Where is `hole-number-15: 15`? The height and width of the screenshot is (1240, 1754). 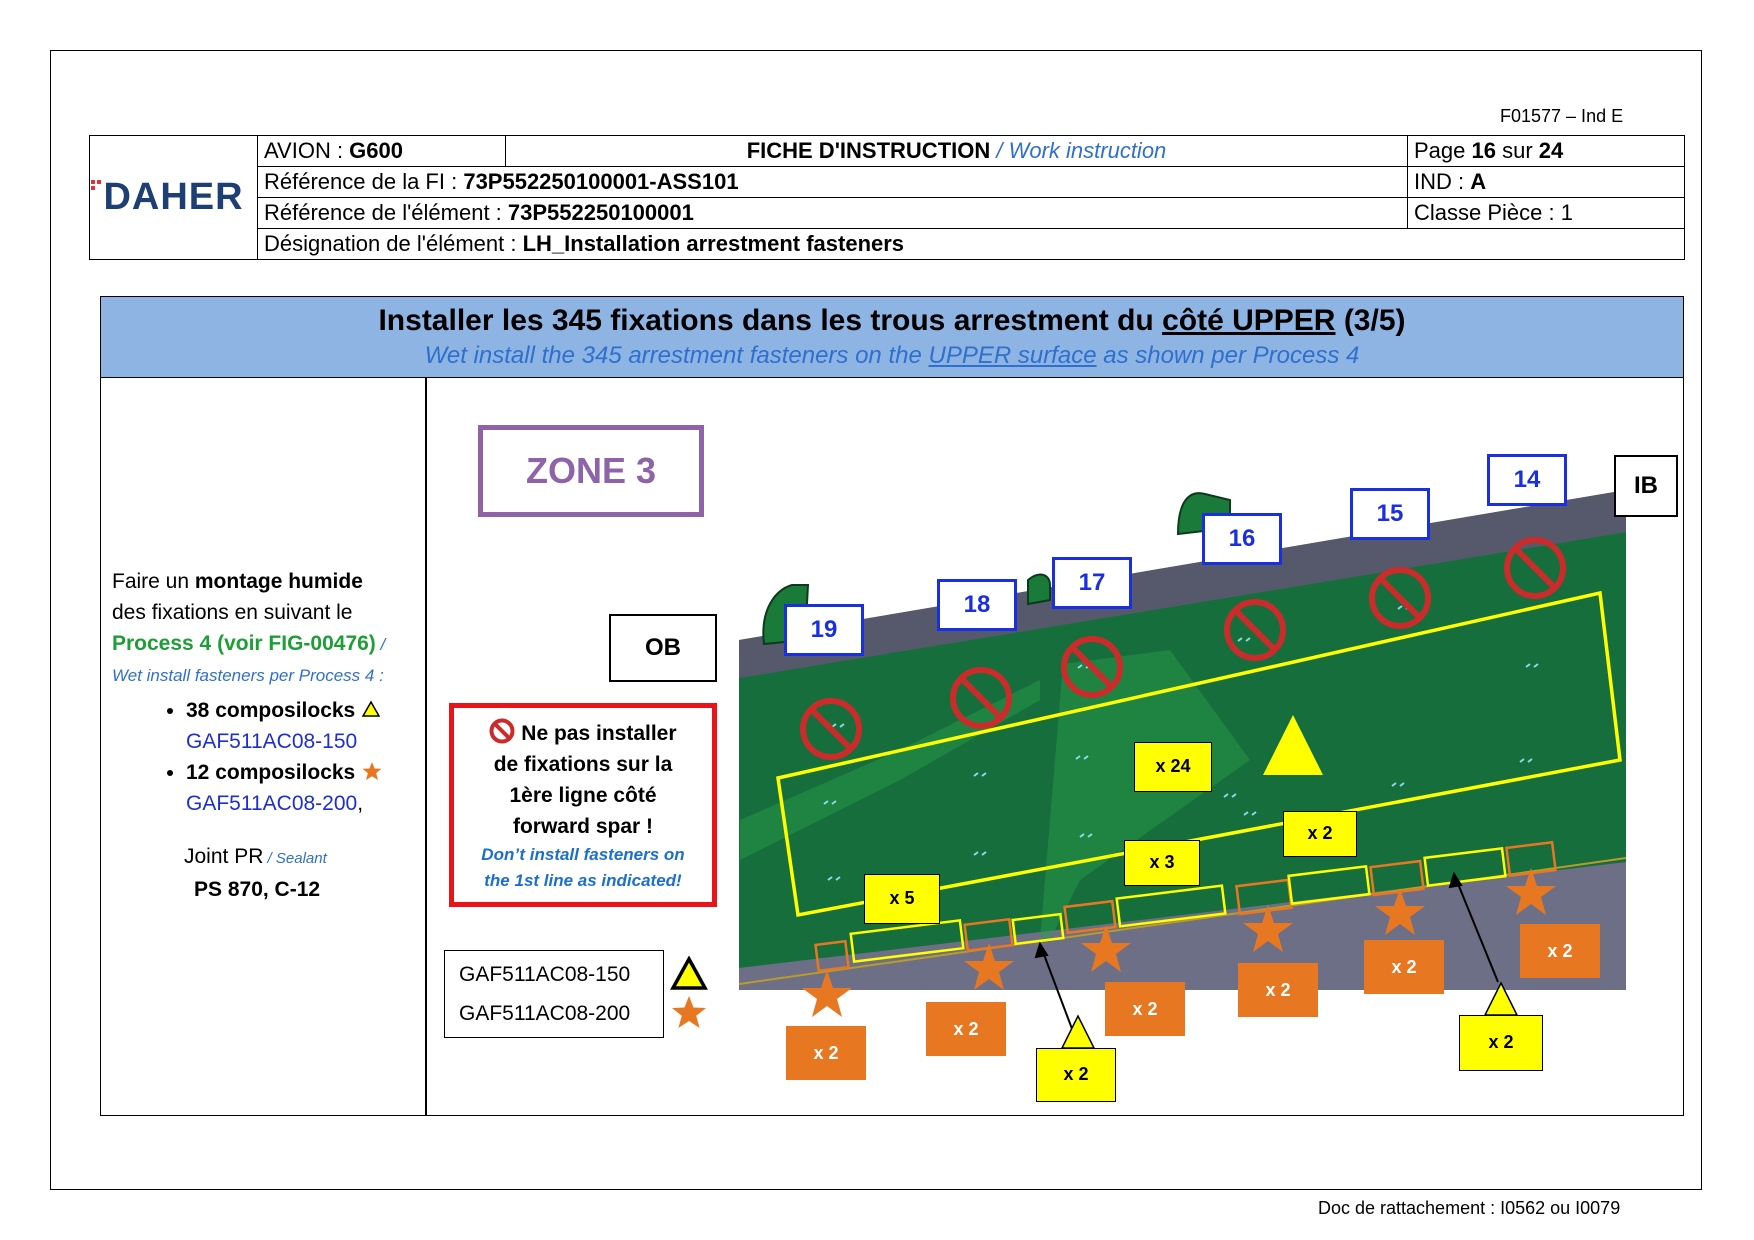
hole-number-15: 15 is located at coordinates (1390, 514).